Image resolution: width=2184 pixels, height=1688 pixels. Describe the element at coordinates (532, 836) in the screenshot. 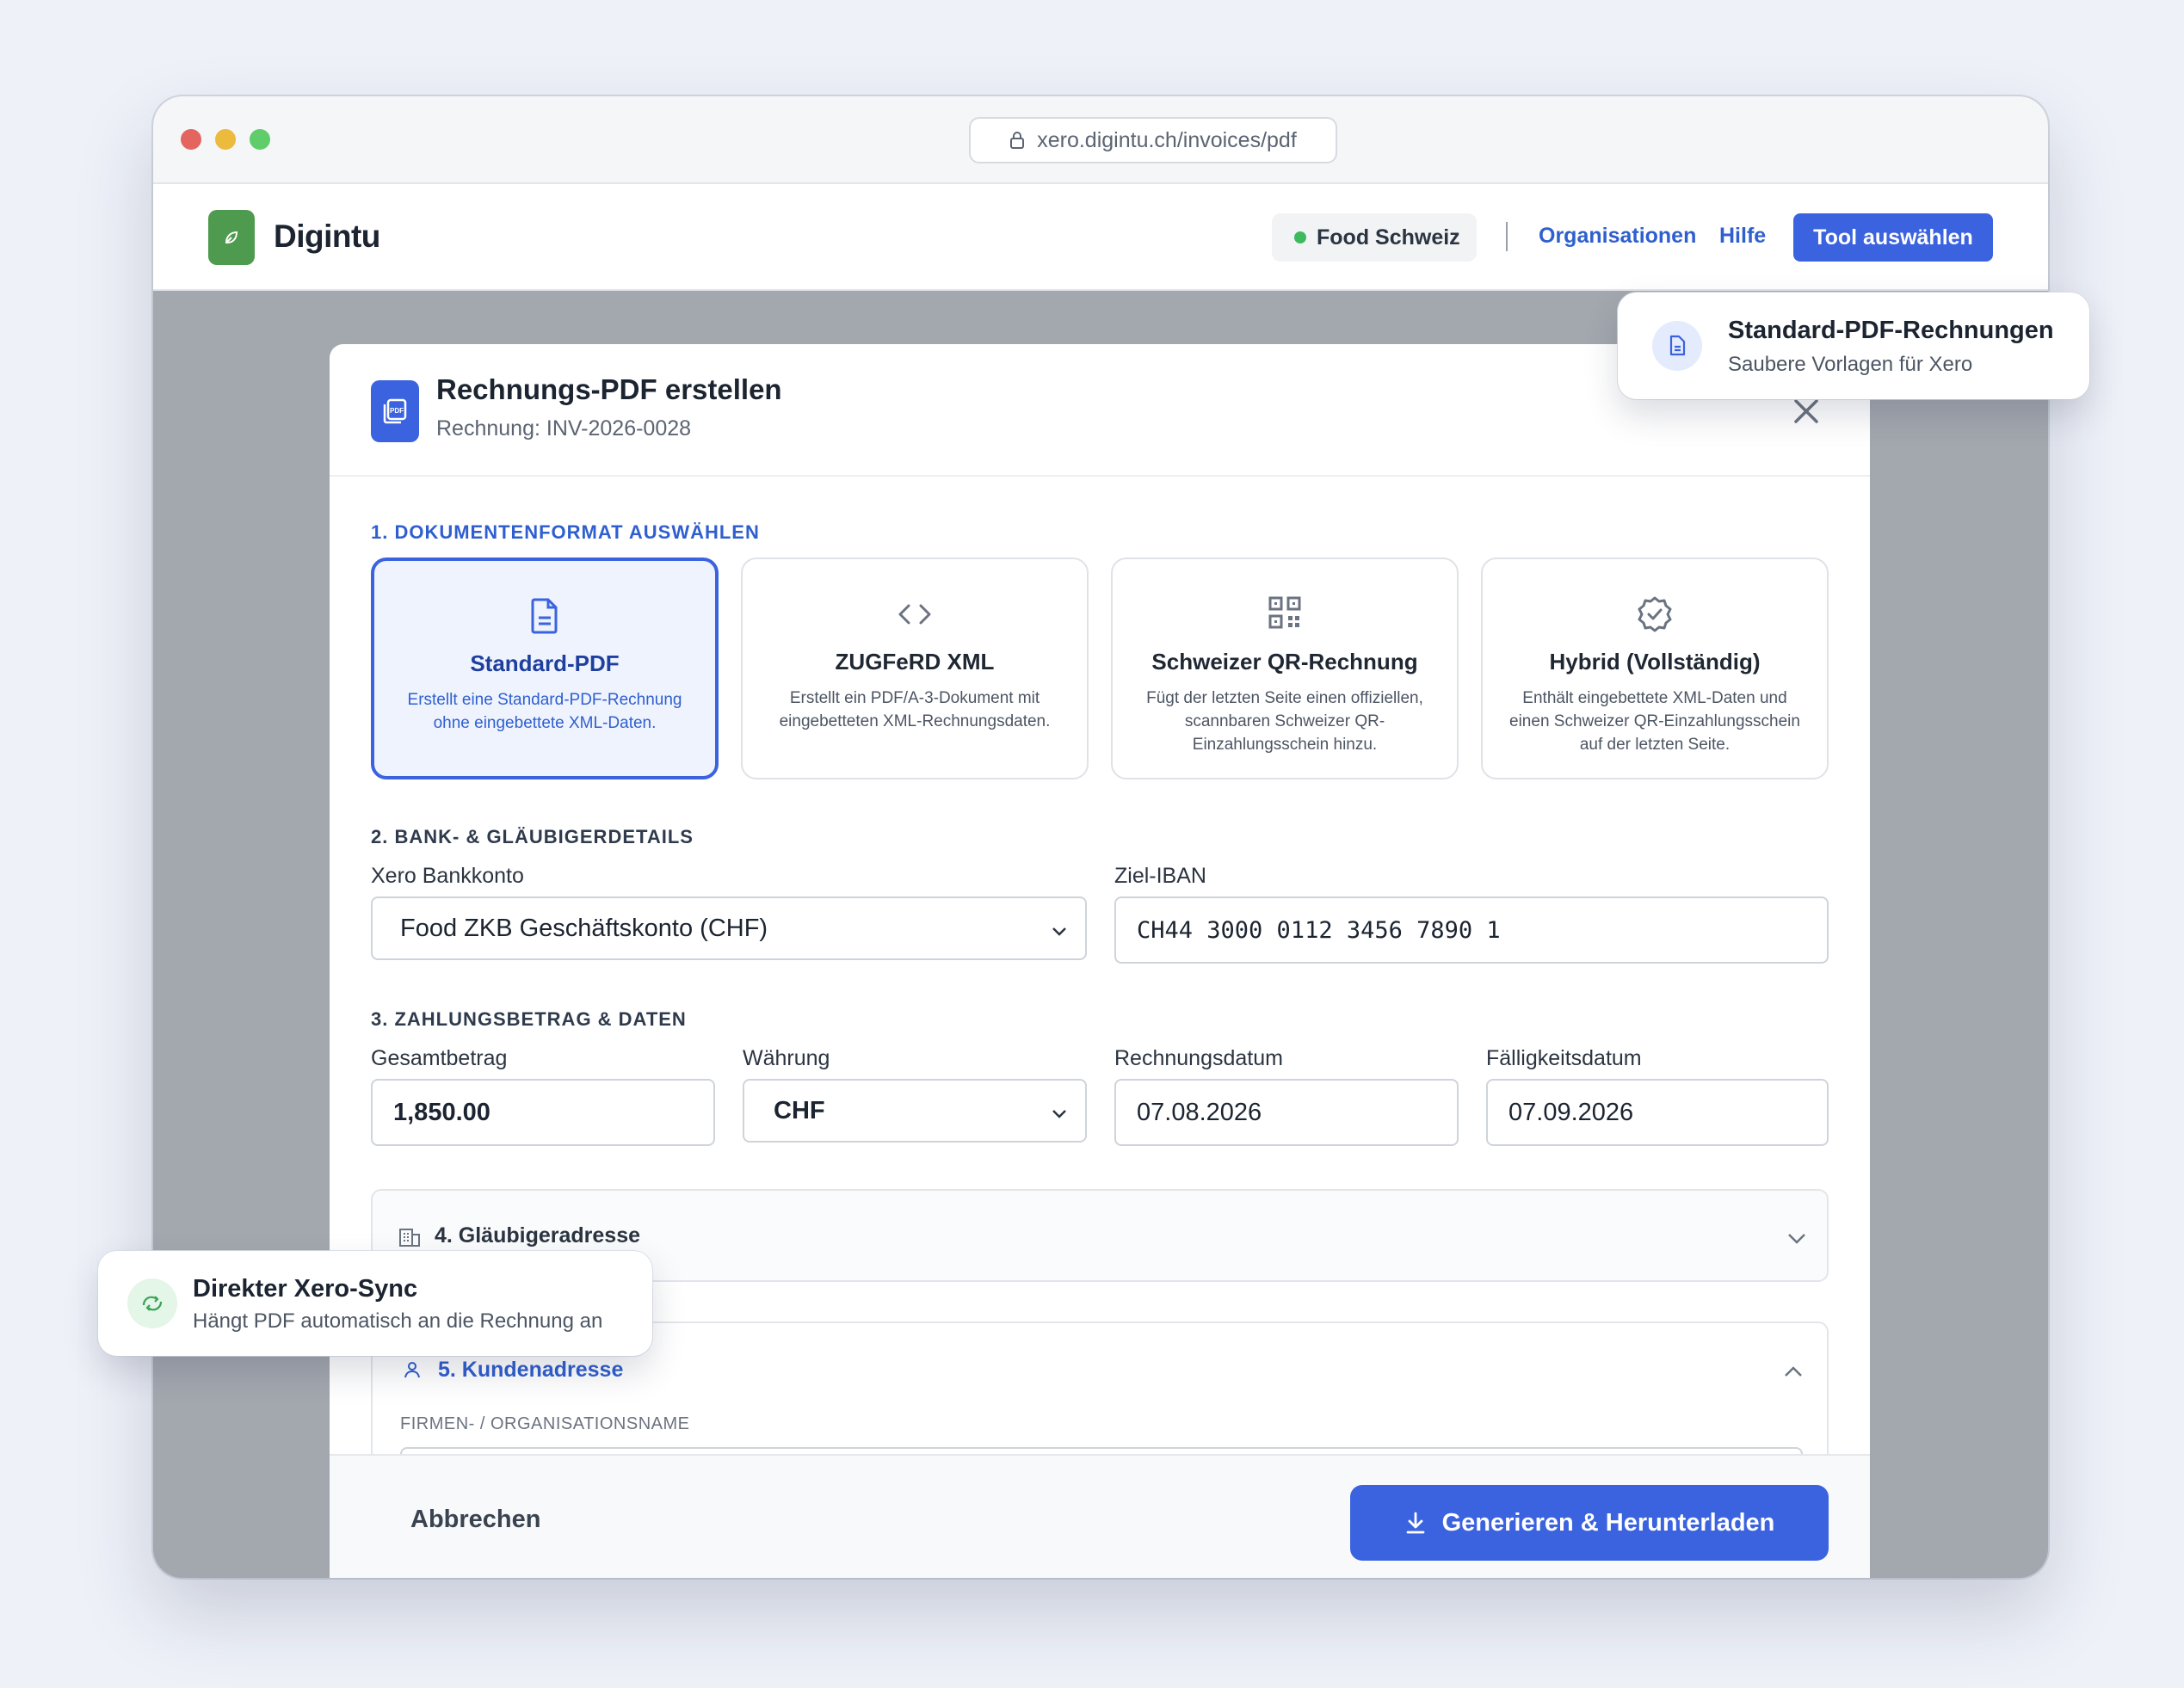

I see `section-bank-heading: 2. BANK- & GLÄUBIGERDETAILS` at that location.